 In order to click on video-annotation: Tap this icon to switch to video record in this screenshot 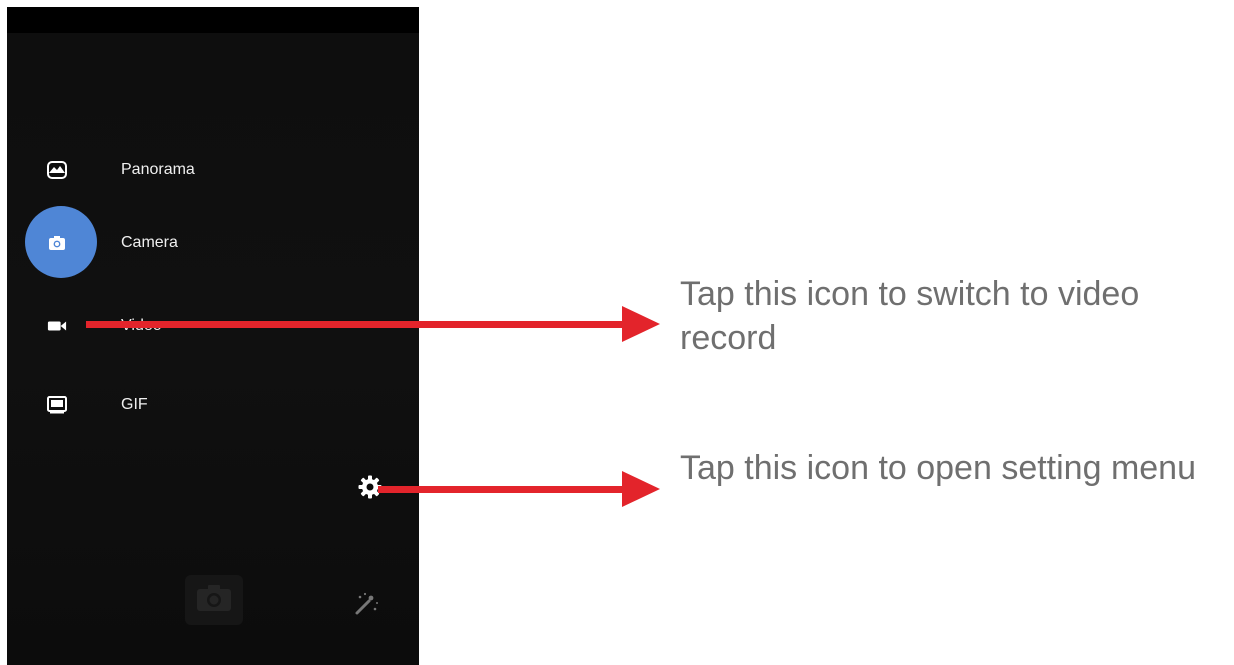, I will do `click(910, 316)`.